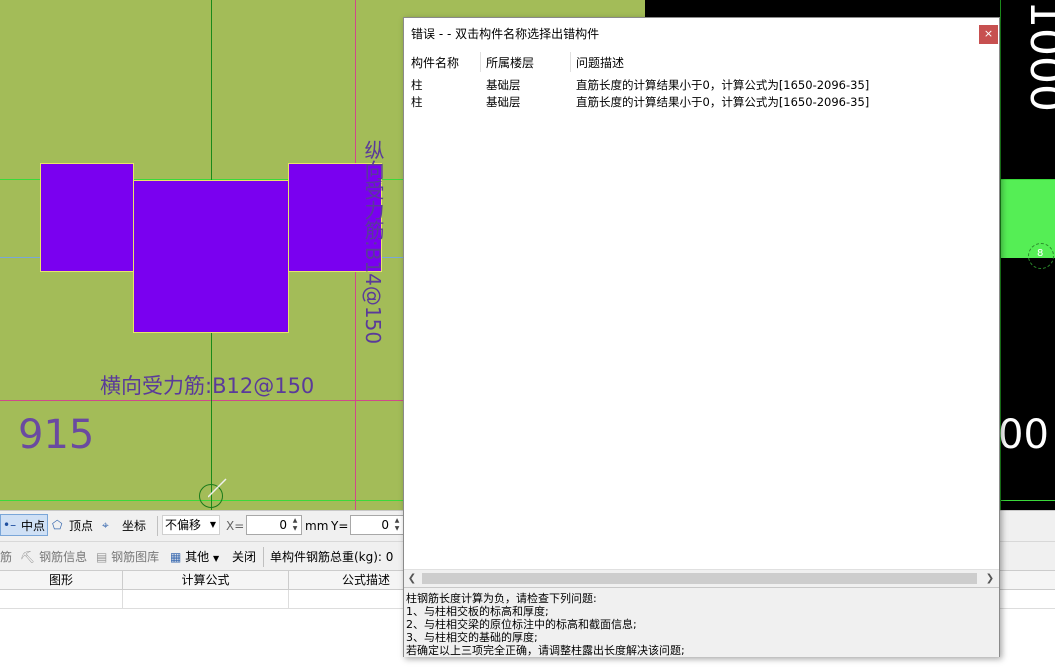  I want to click on rebar-info-button: ⛏ 钢筋信息, so click(53, 557).